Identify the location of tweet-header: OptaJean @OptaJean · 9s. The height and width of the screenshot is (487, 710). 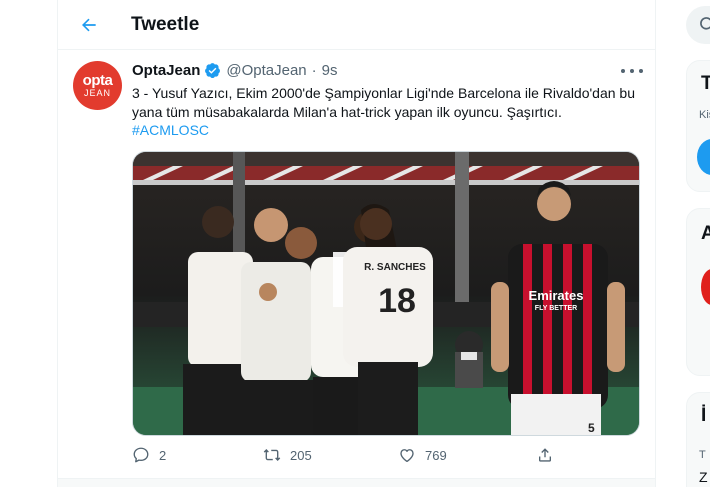
(234, 70).